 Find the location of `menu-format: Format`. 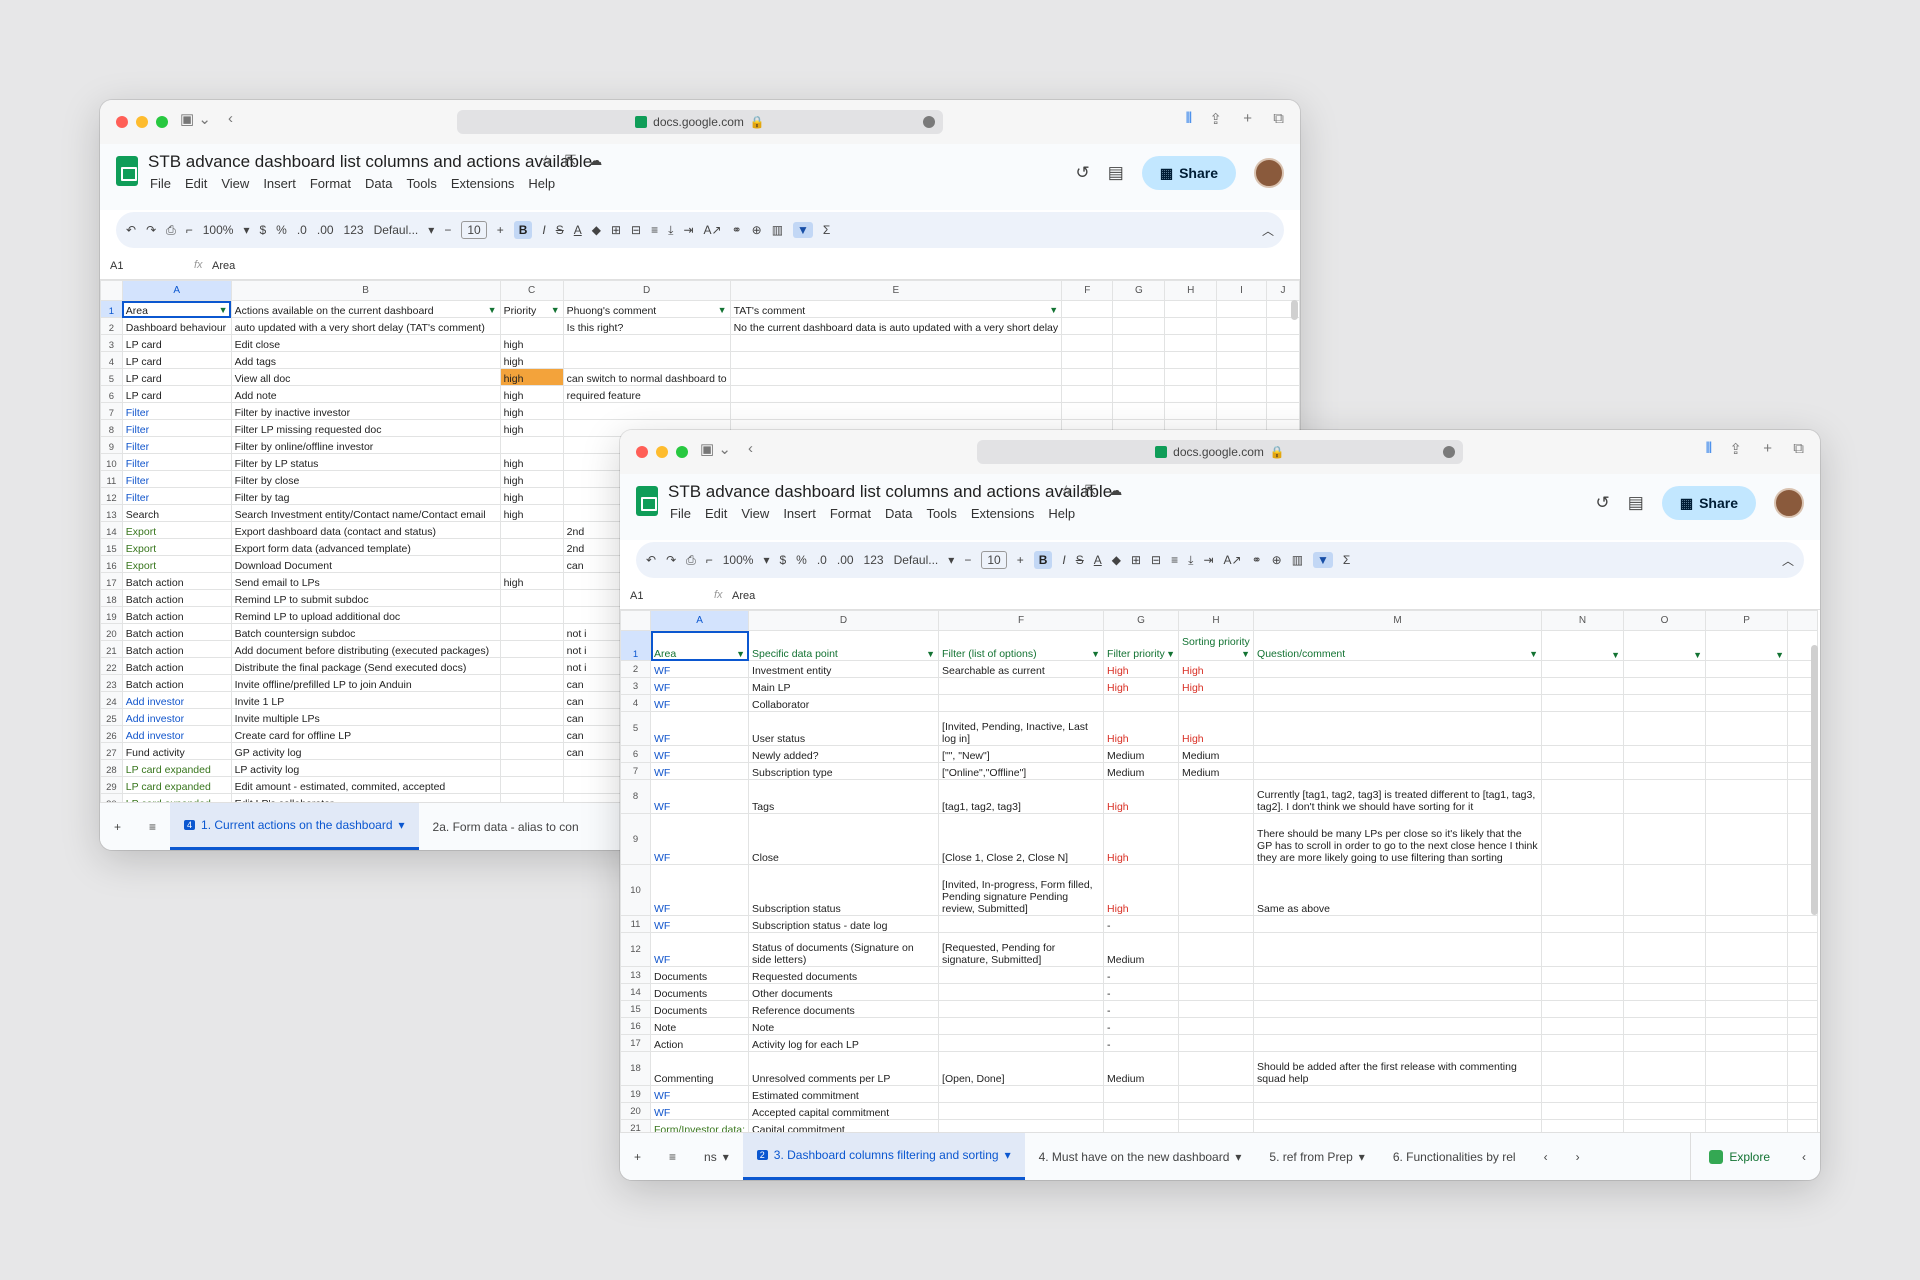

menu-format: Format is located at coordinates (330, 183).